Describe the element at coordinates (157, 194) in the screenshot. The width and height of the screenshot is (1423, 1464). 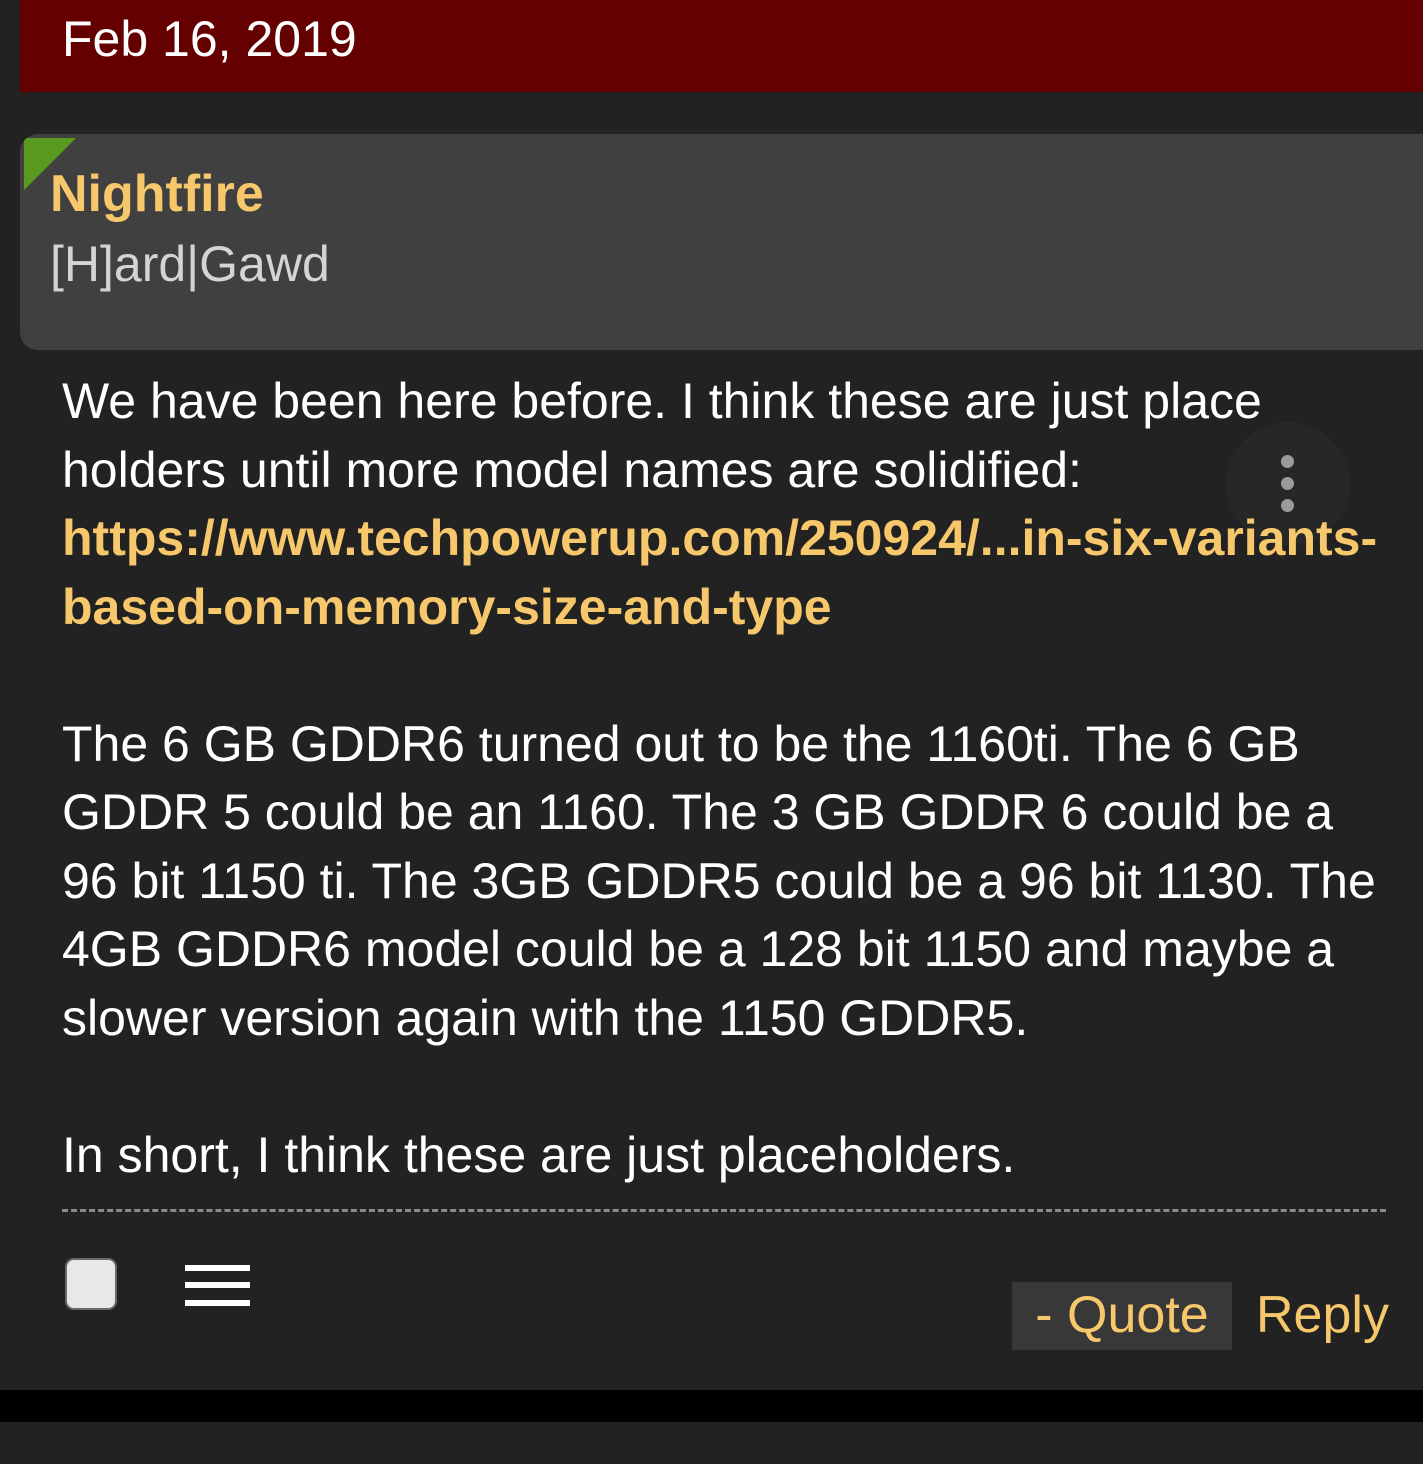
I see `author-name: Nightfire` at that location.